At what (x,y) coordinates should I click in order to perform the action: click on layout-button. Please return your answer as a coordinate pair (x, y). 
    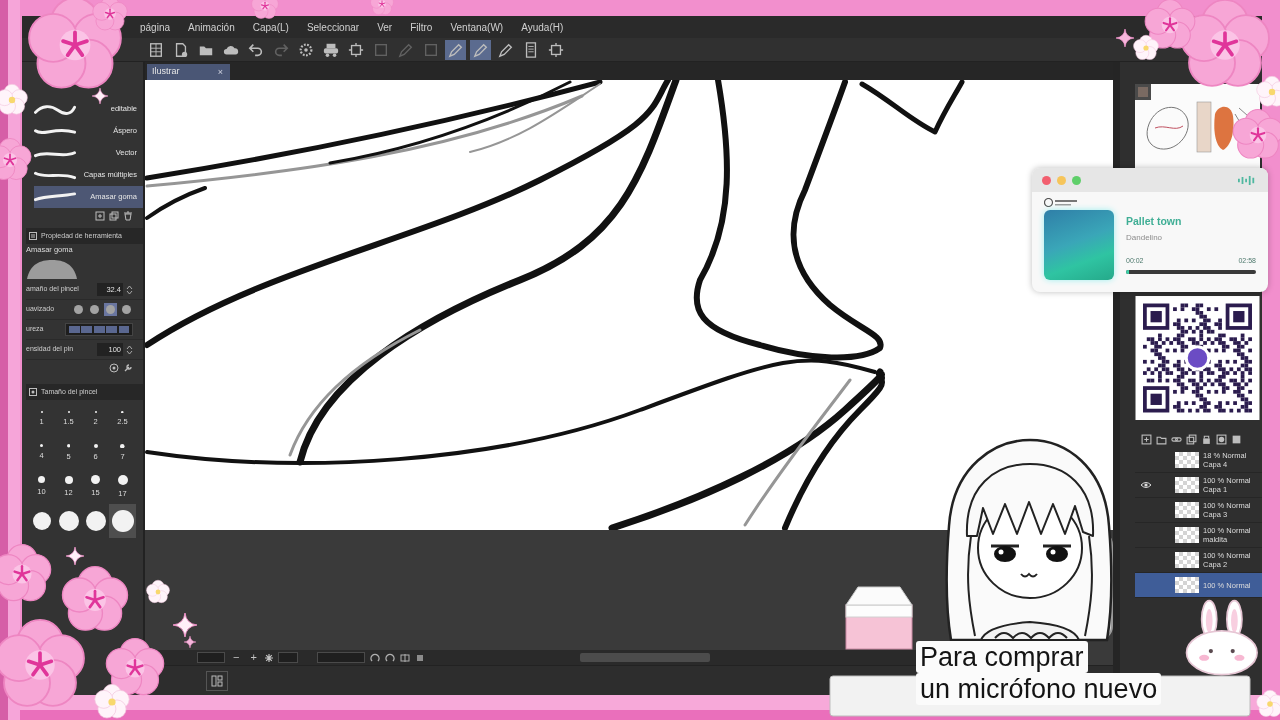
    Looking at the image, I should click on (217, 680).